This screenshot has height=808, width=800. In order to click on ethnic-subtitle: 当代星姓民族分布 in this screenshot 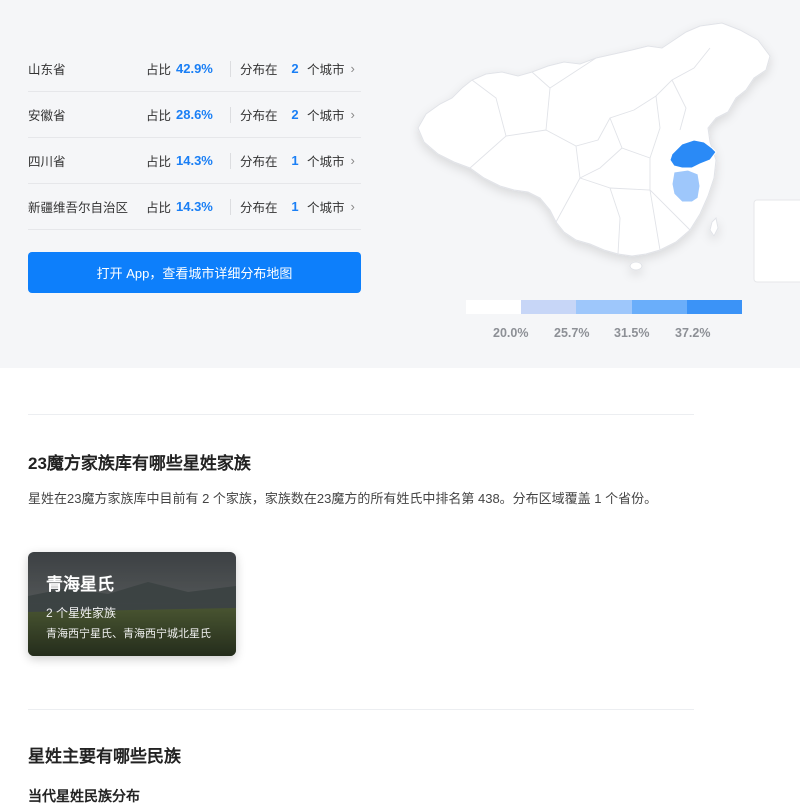, I will do `click(84, 796)`.